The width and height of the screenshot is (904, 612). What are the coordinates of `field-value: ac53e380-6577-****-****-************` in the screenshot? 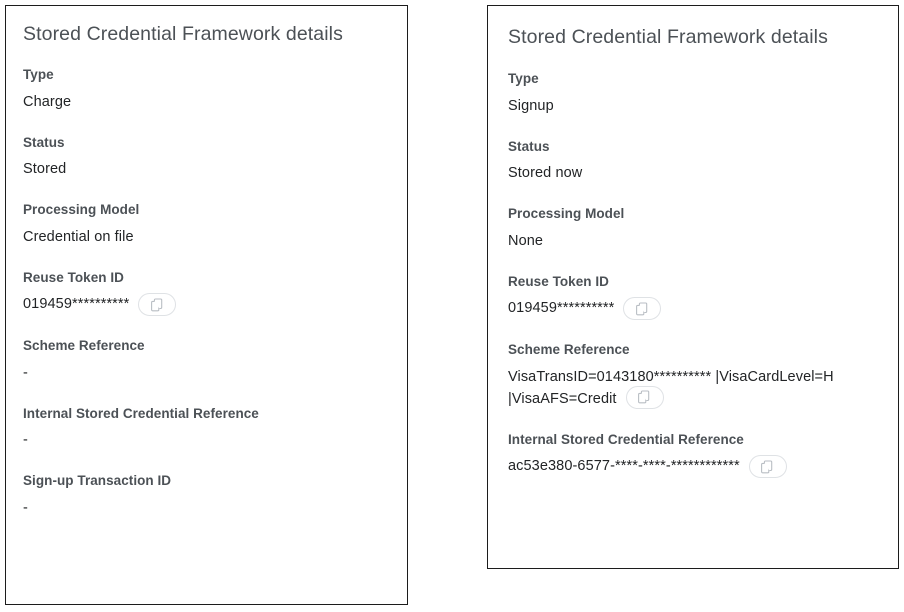 It's located at (624, 466).